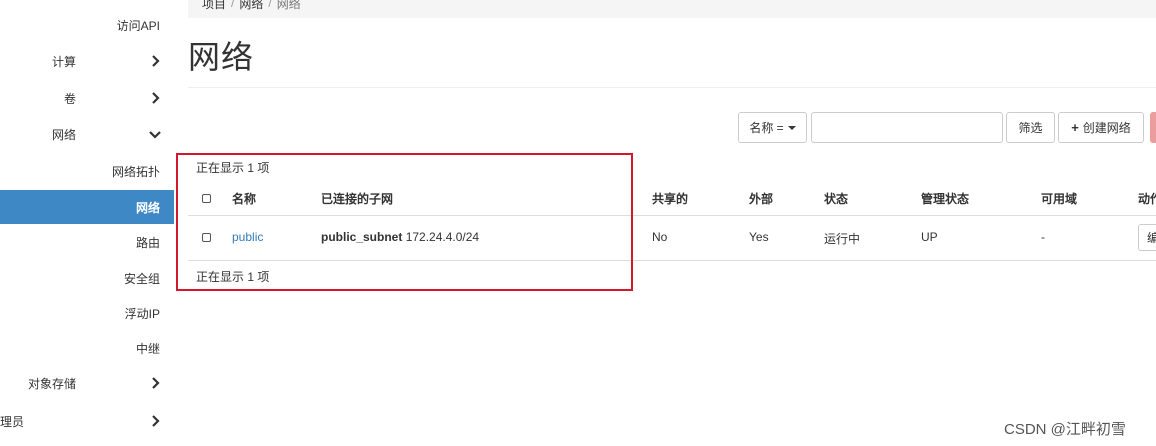 This screenshot has height=446, width=1156. Describe the element at coordinates (233, 168) in the screenshot. I see `item-count-top: 正在显示 1 项` at that location.